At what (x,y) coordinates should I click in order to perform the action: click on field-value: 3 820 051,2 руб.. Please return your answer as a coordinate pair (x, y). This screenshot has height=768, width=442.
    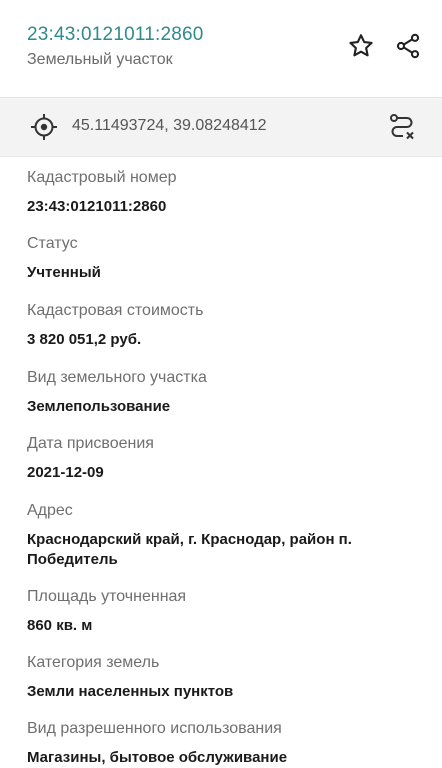
    Looking at the image, I should click on (84, 339).